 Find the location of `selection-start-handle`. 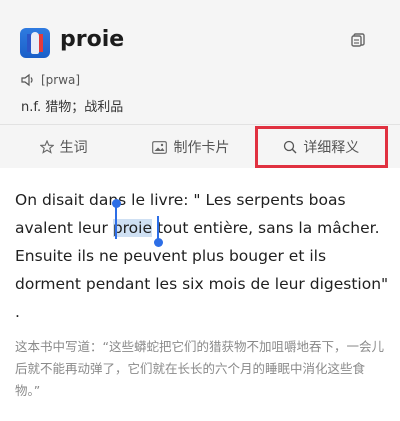

selection-start-handle is located at coordinates (116, 203).